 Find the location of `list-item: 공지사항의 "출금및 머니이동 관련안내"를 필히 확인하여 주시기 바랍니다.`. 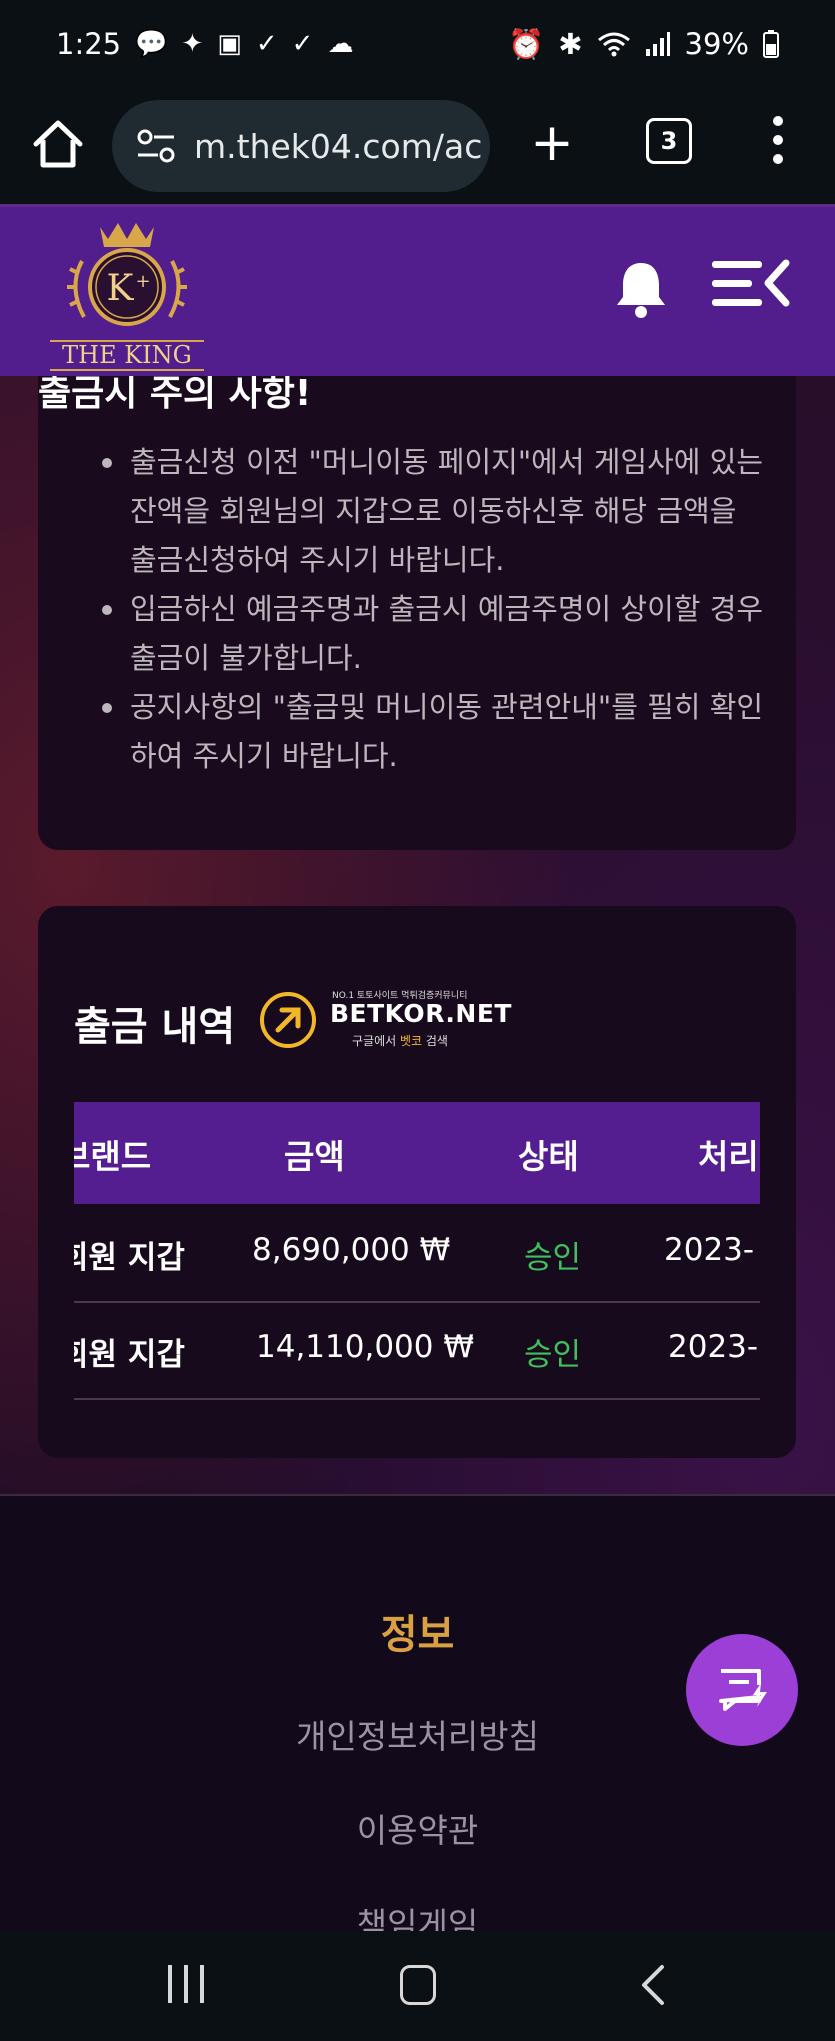

list-item: 공지사항의 "출금및 머니이동 관련안내"를 필히 확인하여 주시기 바랍니다. is located at coordinates (434, 732).